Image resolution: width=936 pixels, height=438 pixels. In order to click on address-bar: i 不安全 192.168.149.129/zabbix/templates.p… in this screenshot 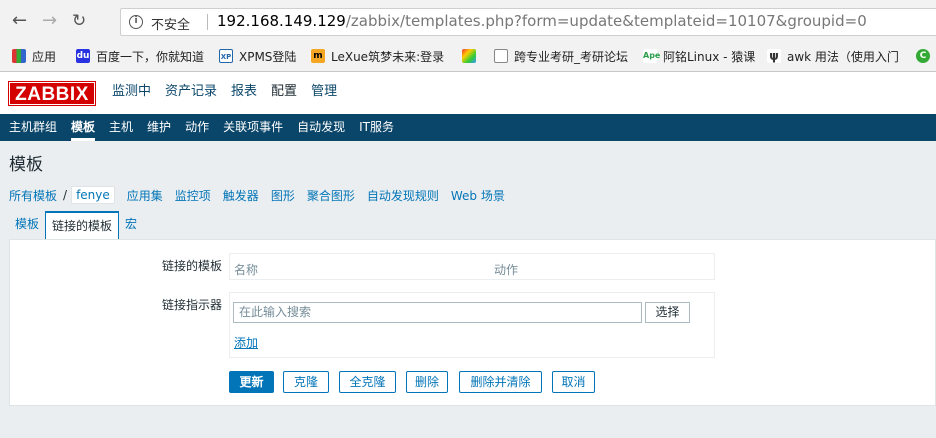, I will do `click(528, 22)`.